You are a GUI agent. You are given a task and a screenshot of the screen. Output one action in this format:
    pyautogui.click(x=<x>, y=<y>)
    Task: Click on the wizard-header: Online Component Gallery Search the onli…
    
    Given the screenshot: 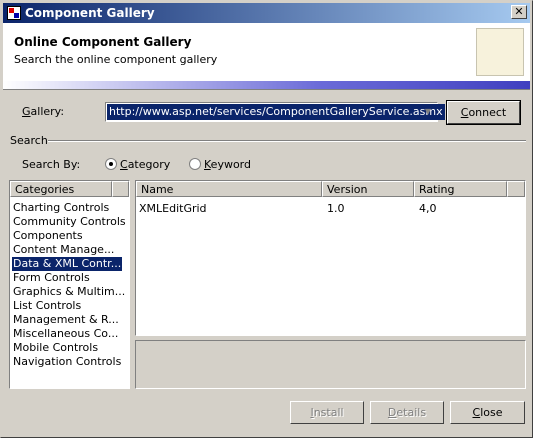 What is the action you would take?
    pyautogui.click(x=266, y=52)
    